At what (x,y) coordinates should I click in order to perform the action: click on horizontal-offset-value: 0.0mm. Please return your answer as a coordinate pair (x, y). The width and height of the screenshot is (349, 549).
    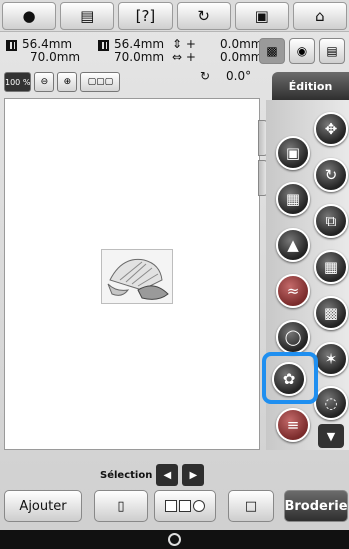
    Looking at the image, I should click on (241, 57).